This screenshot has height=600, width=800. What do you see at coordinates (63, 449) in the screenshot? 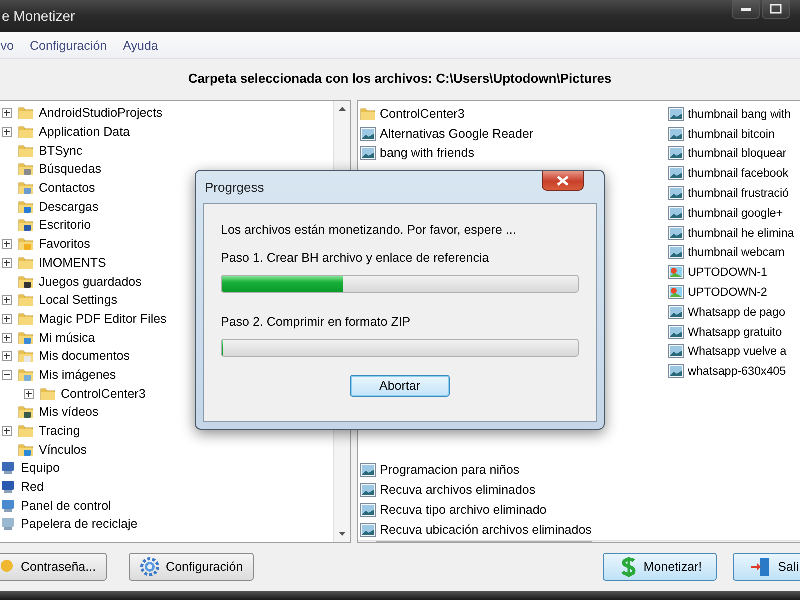
I see `tree-item: Vínculos` at bounding box center [63, 449].